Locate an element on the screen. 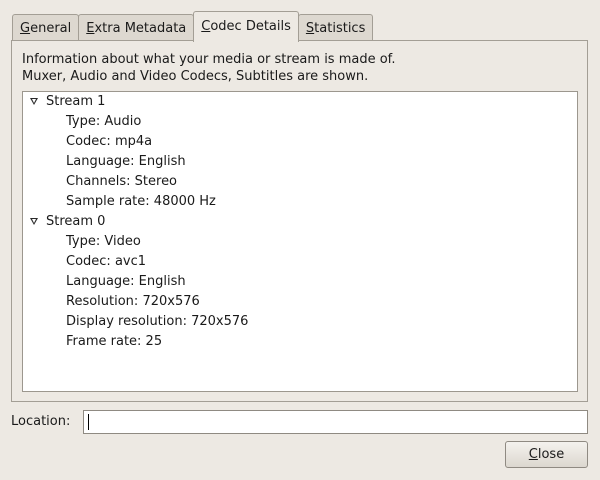 The width and height of the screenshot is (600, 480). tree-row-detail: Codec: avc1 is located at coordinates (300, 262).